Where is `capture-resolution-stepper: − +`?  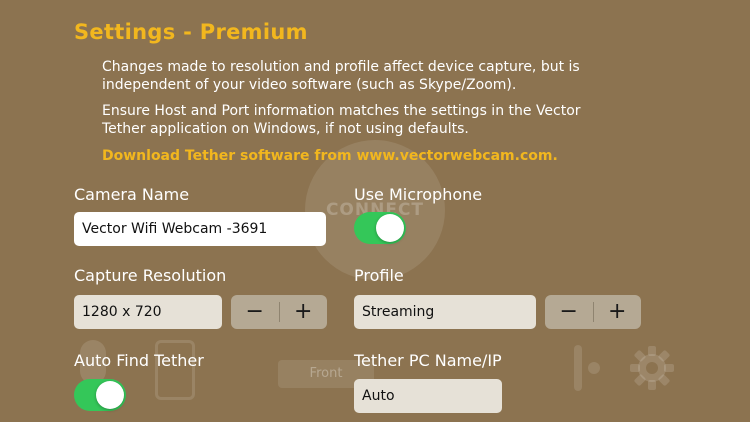
capture-resolution-stepper: − + is located at coordinates (279, 312).